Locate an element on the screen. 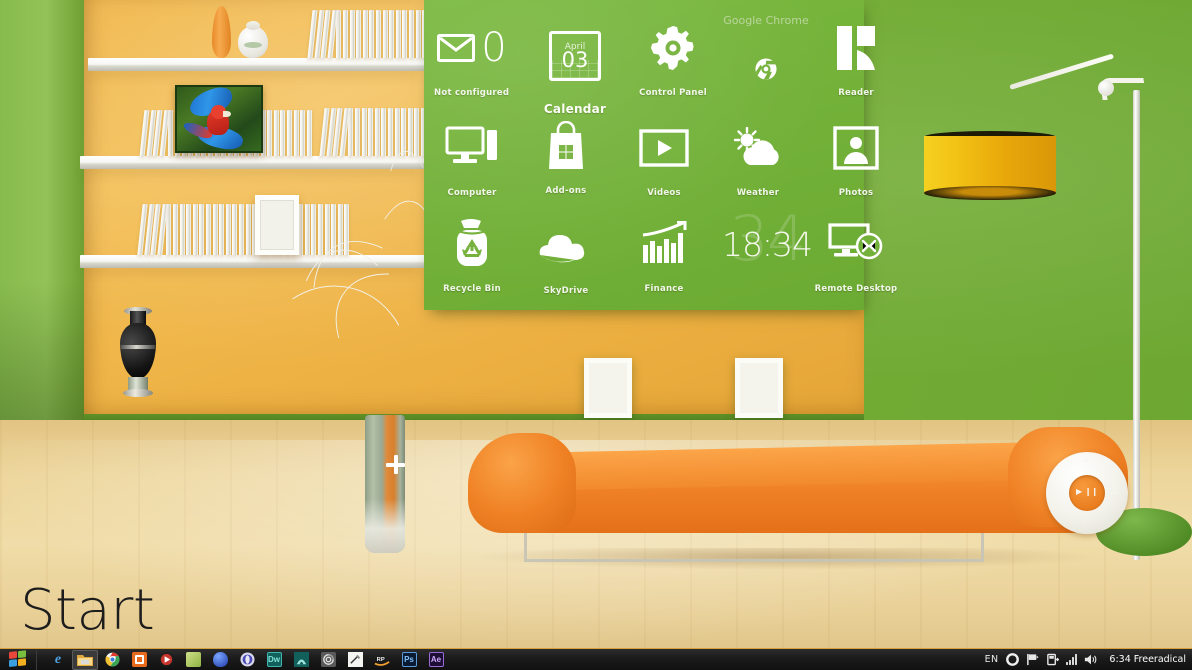  taskbar-item-realplayer: RP is located at coordinates (382, 660).